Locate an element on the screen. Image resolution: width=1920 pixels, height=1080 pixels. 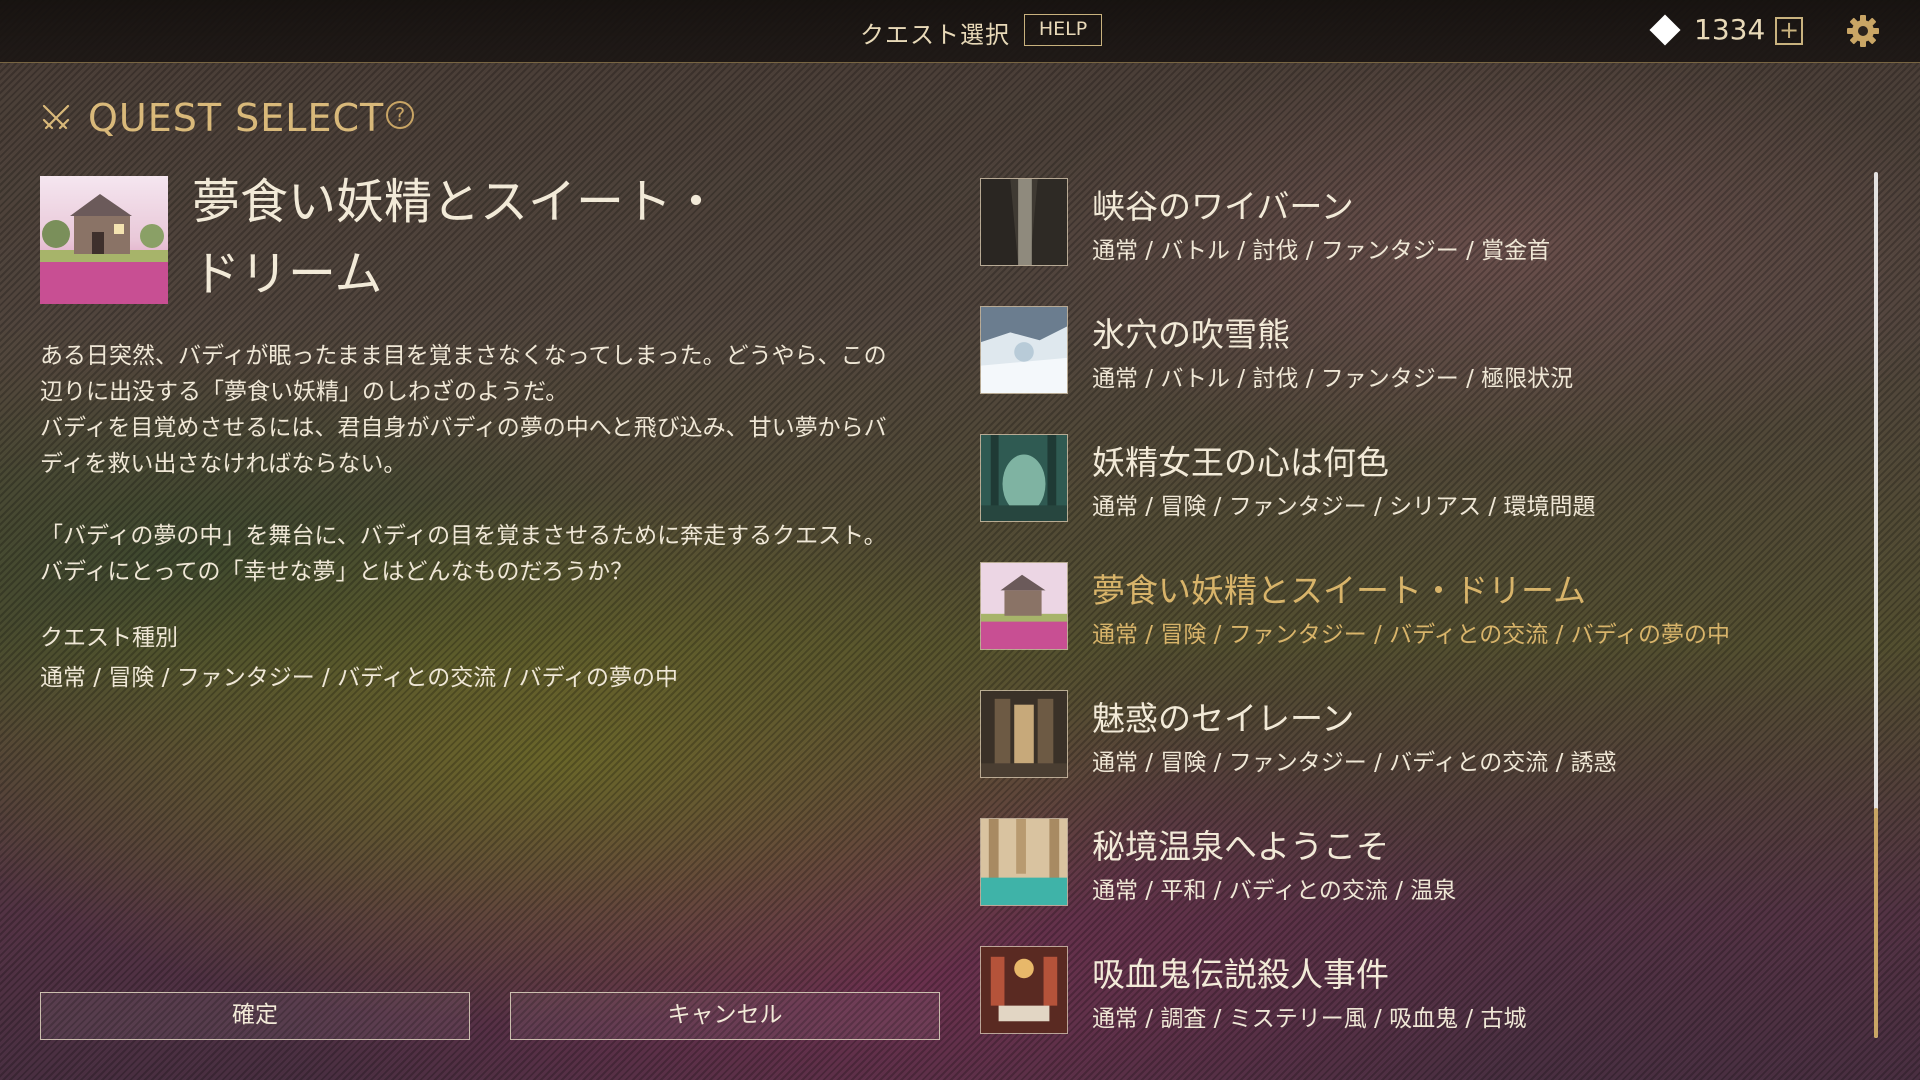
gem-icon is located at coordinates (1665, 30).